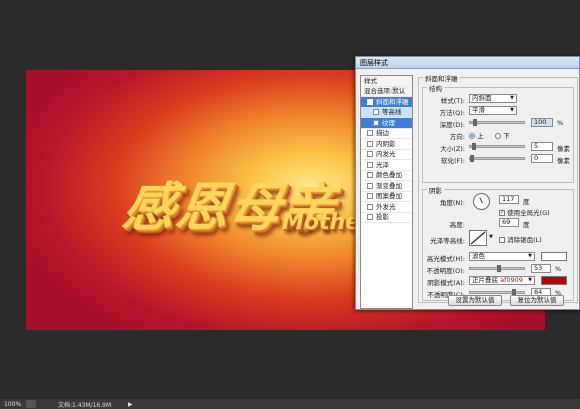 The height and width of the screenshot is (409, 580). Describe the element at coordinates (386, 91) in the screenshot. I see `blend-options-item: 混合选项:默认` at that location.